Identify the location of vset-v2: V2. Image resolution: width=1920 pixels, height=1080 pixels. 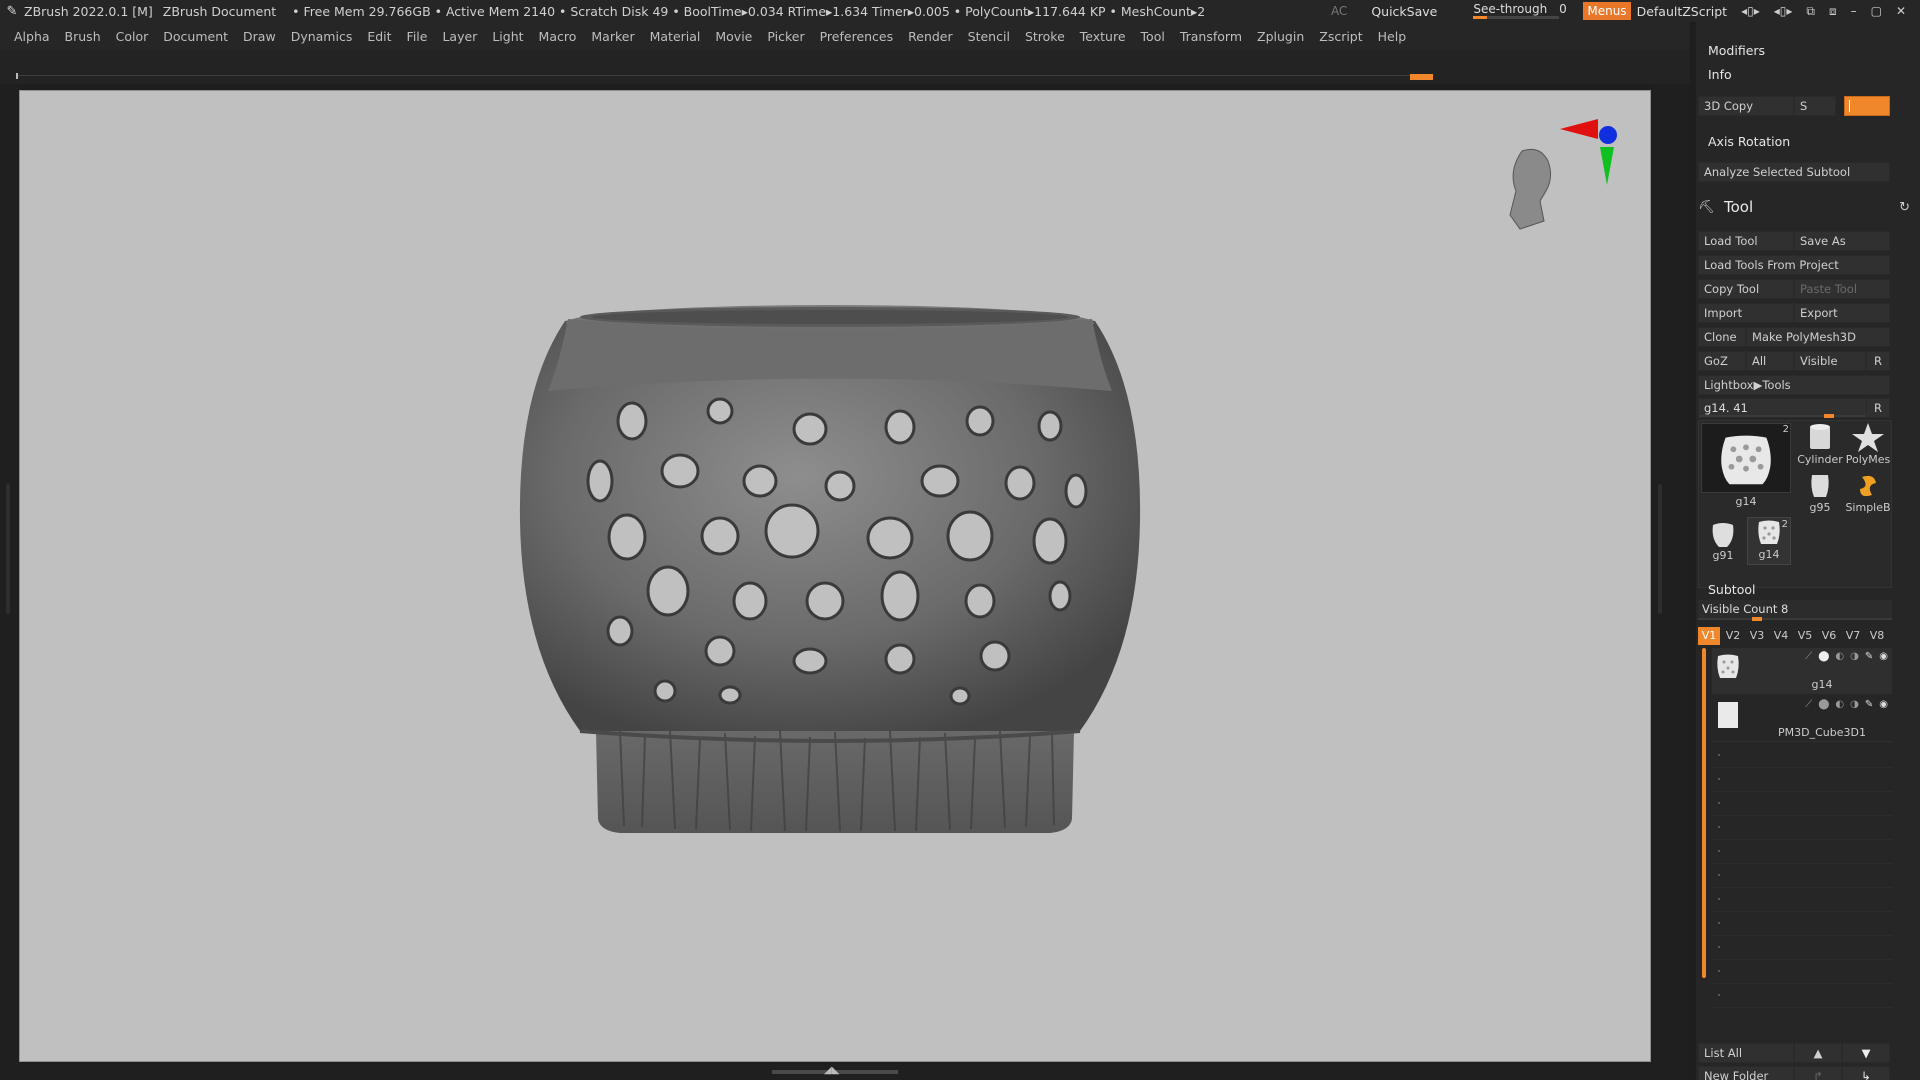
(1733, 636).